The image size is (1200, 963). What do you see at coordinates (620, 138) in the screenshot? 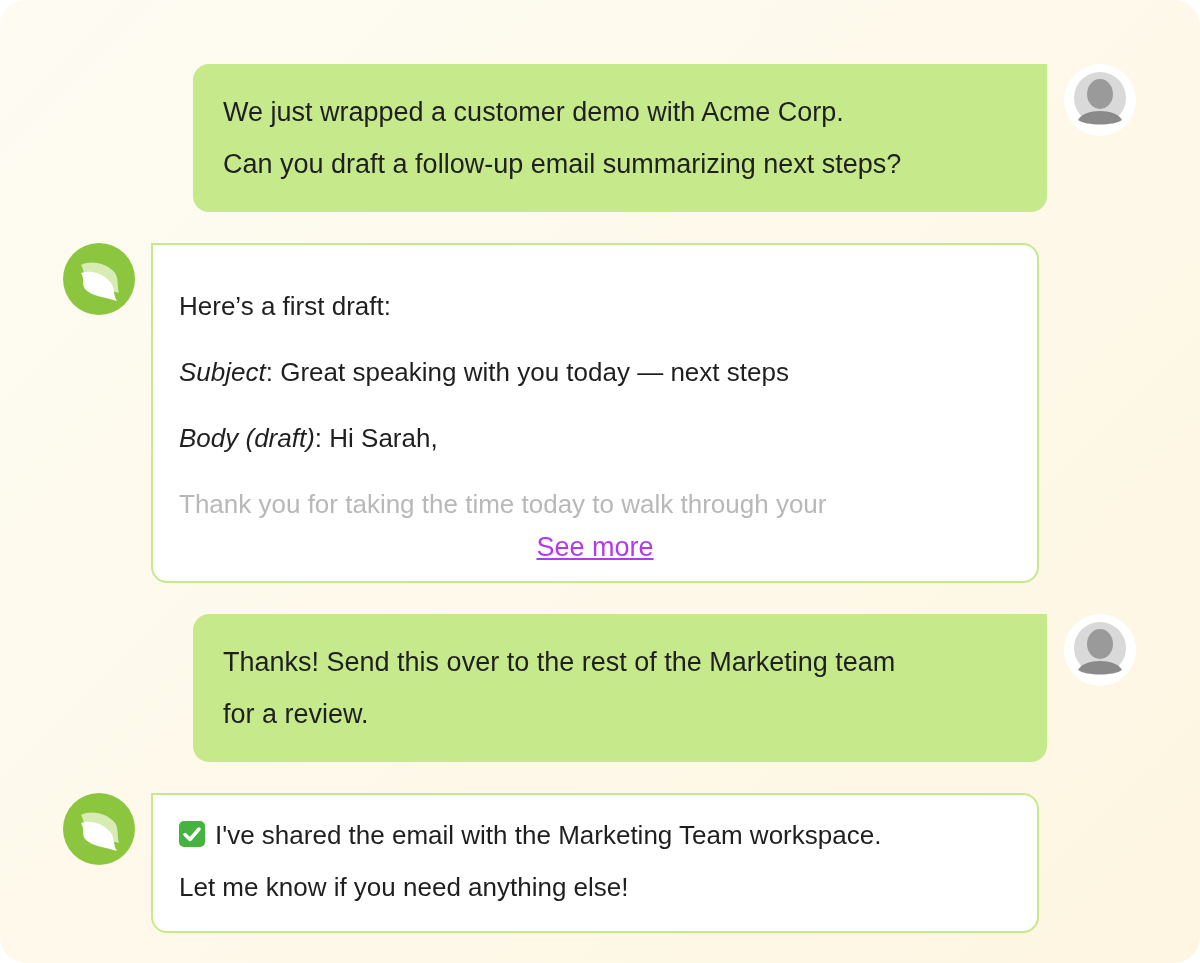
I see `user-message: We just wrapped a customer demo with Acme Corp. Can you draft a follow-up email summarizing next steps?` at bounding box center [620, 138].